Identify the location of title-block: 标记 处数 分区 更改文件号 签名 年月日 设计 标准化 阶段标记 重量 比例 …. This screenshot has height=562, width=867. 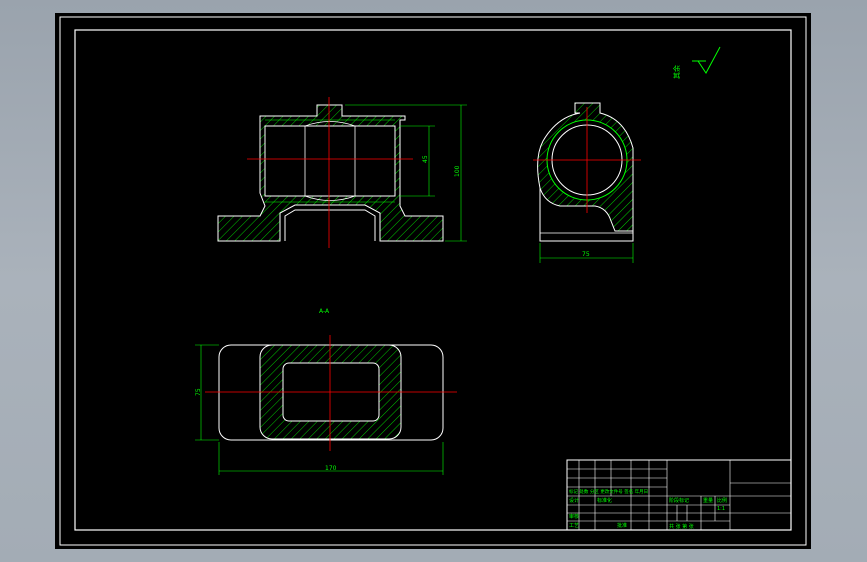
(679, 495).